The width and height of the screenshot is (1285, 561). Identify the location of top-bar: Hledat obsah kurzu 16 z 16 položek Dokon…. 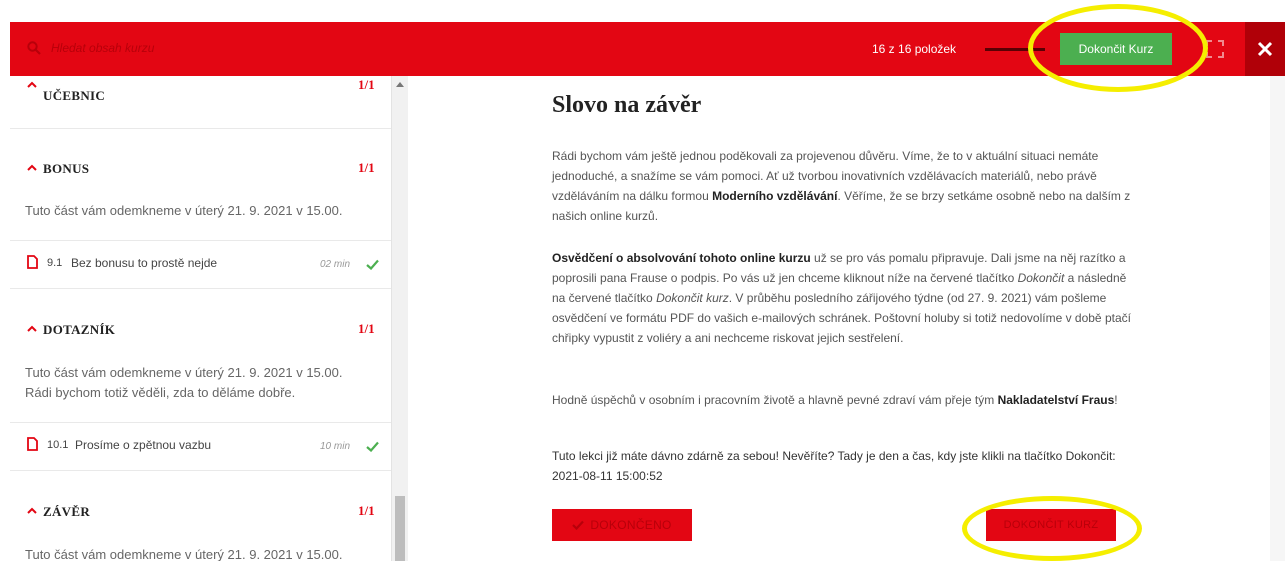
(647, 49).